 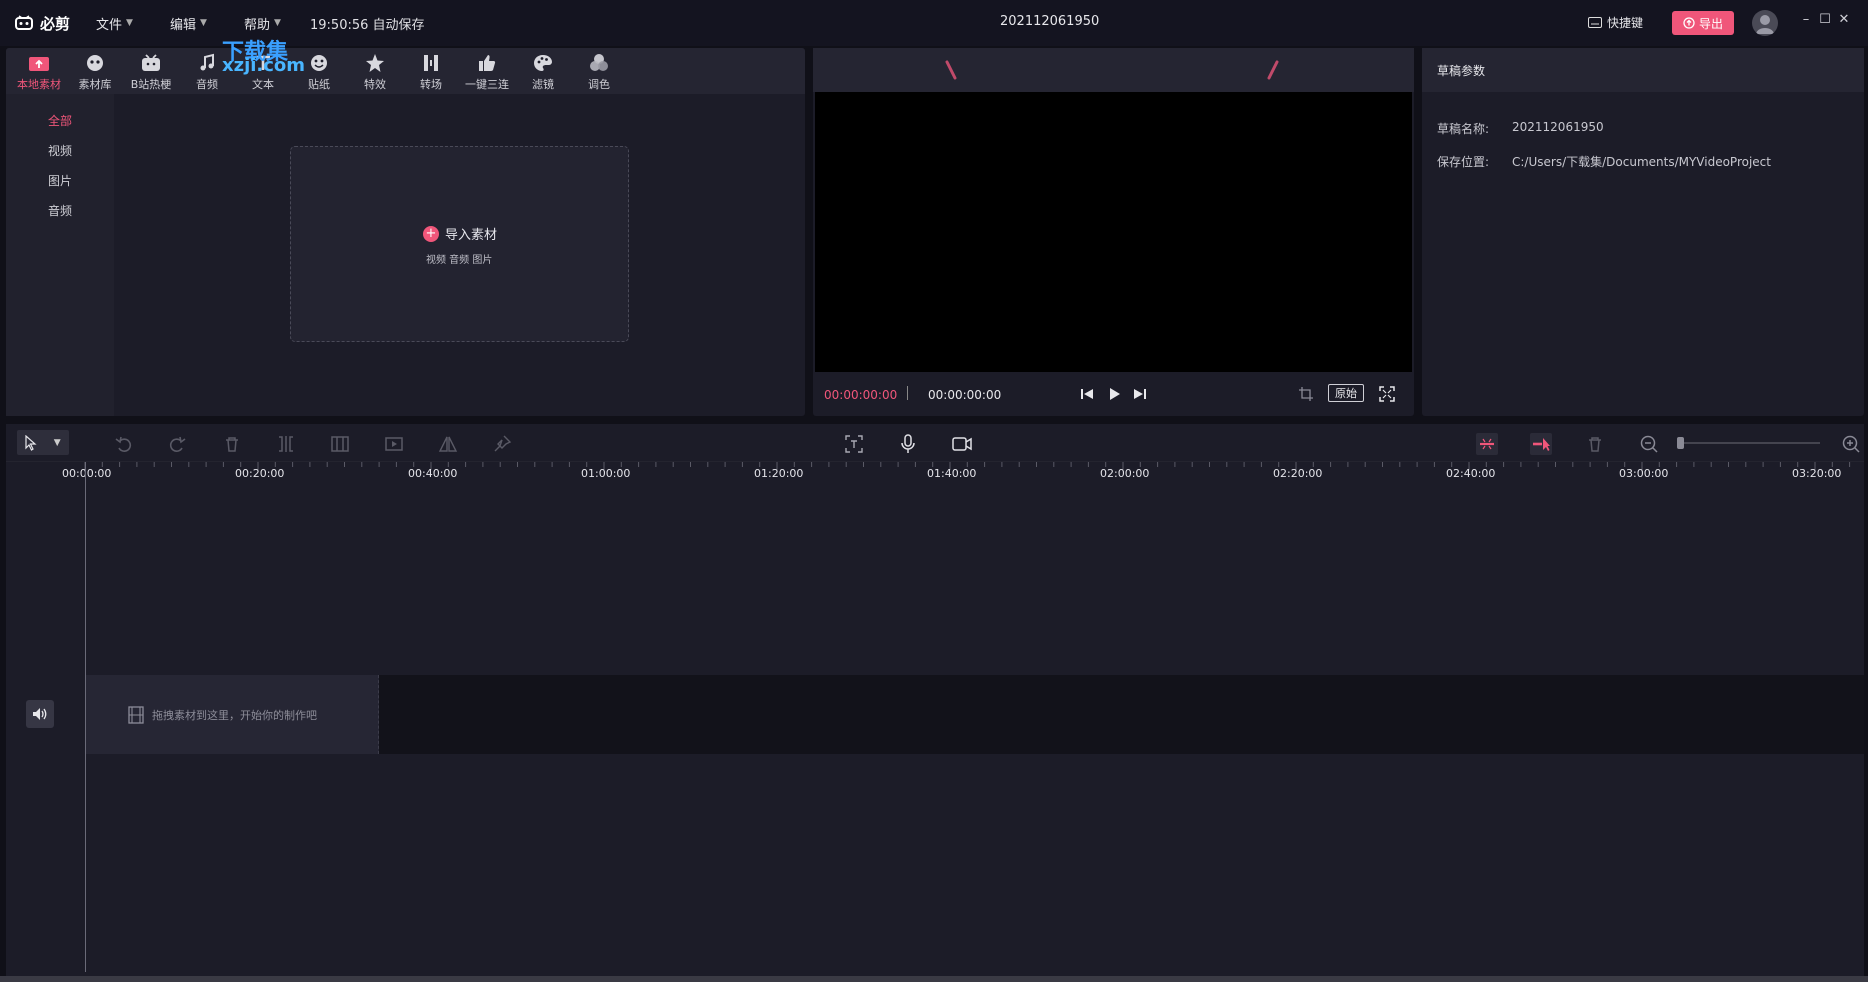 What do you see at coordinates (543, 84) in the screenshot?
I see `tab-label: 滤镜` at bounding box center [543, 84].